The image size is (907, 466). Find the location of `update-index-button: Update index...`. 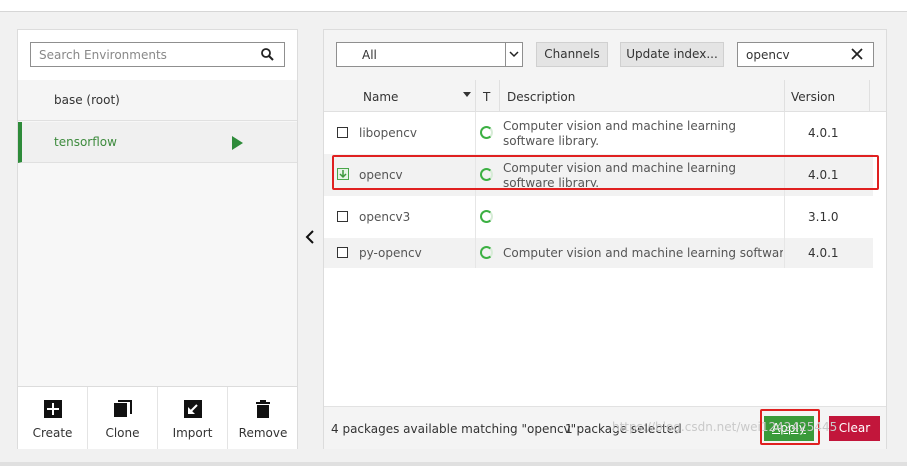

update-index-button: Update index... is located at coordinates (672, 54).